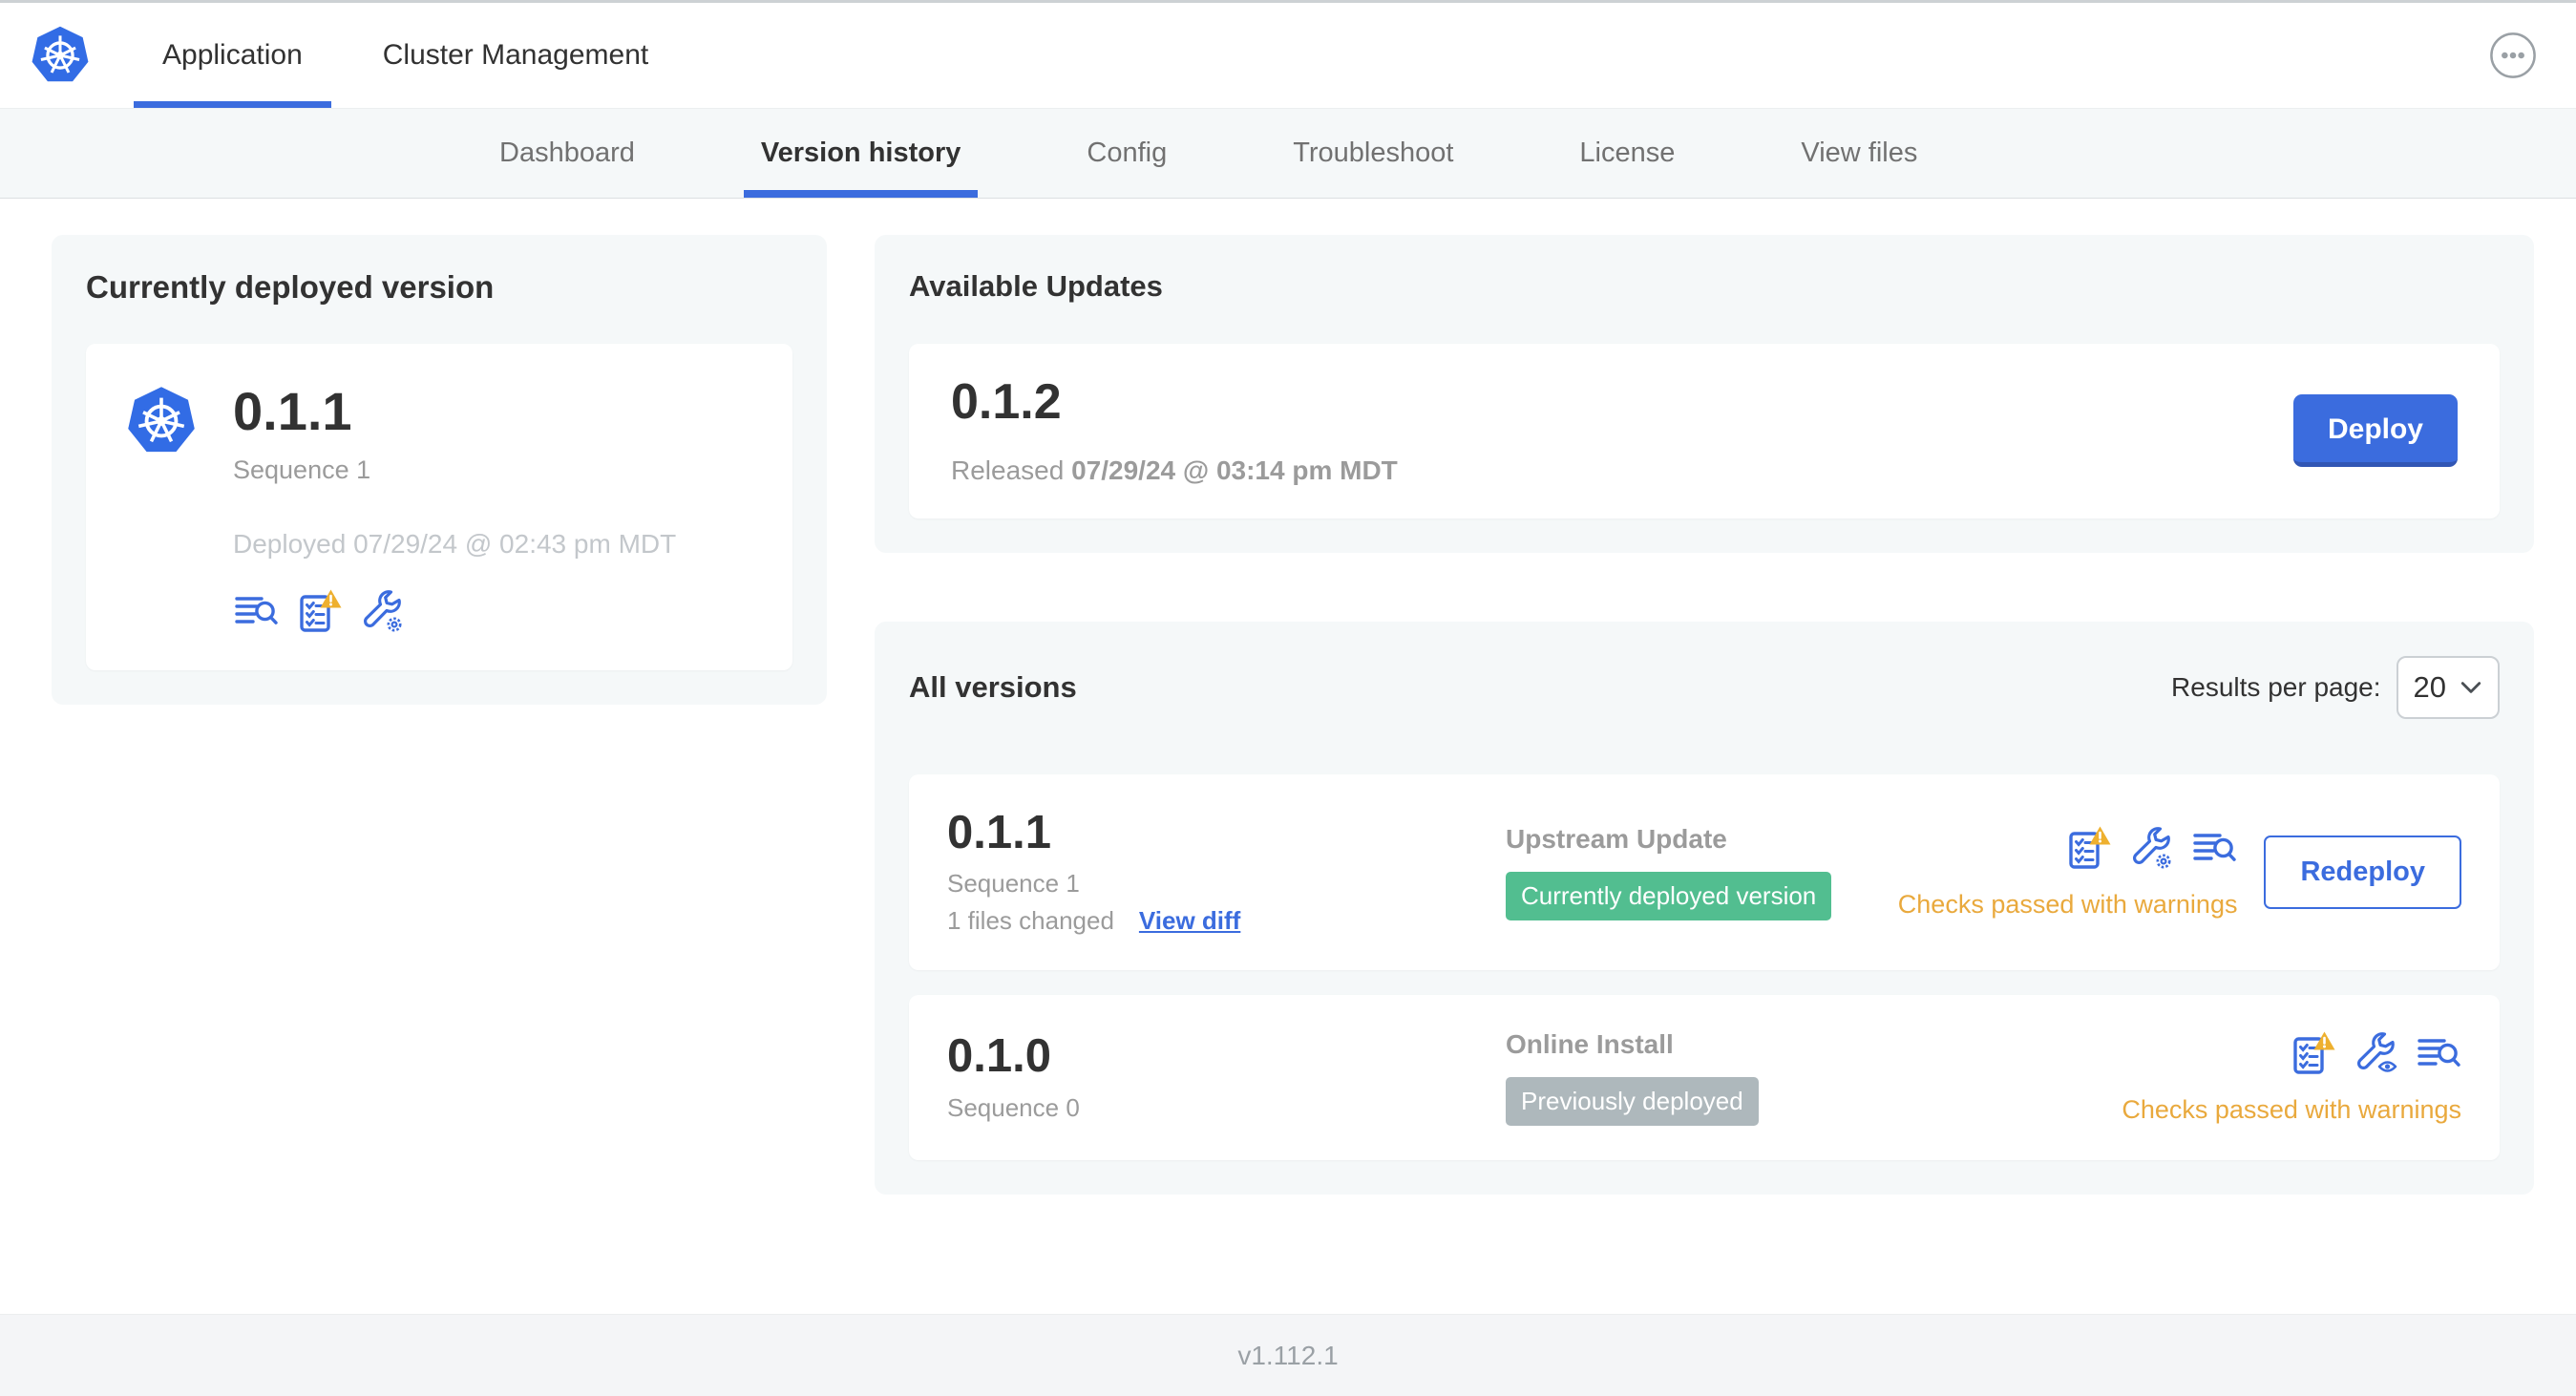 This screenshot has width=2576, height=1396. Describe the element at coordinates (302, 469) in the screenshot. I see `current-version-sequence: Sequence 1` at that location.